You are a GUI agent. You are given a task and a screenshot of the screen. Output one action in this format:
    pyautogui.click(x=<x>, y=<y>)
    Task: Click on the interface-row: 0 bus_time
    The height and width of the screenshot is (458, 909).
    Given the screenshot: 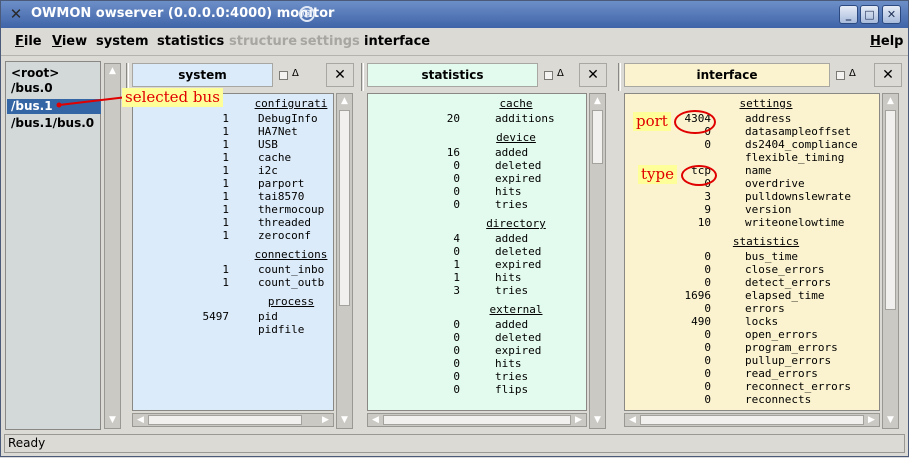 What is the action you would take?
    pyautogui.click(x=752, y=256)
    